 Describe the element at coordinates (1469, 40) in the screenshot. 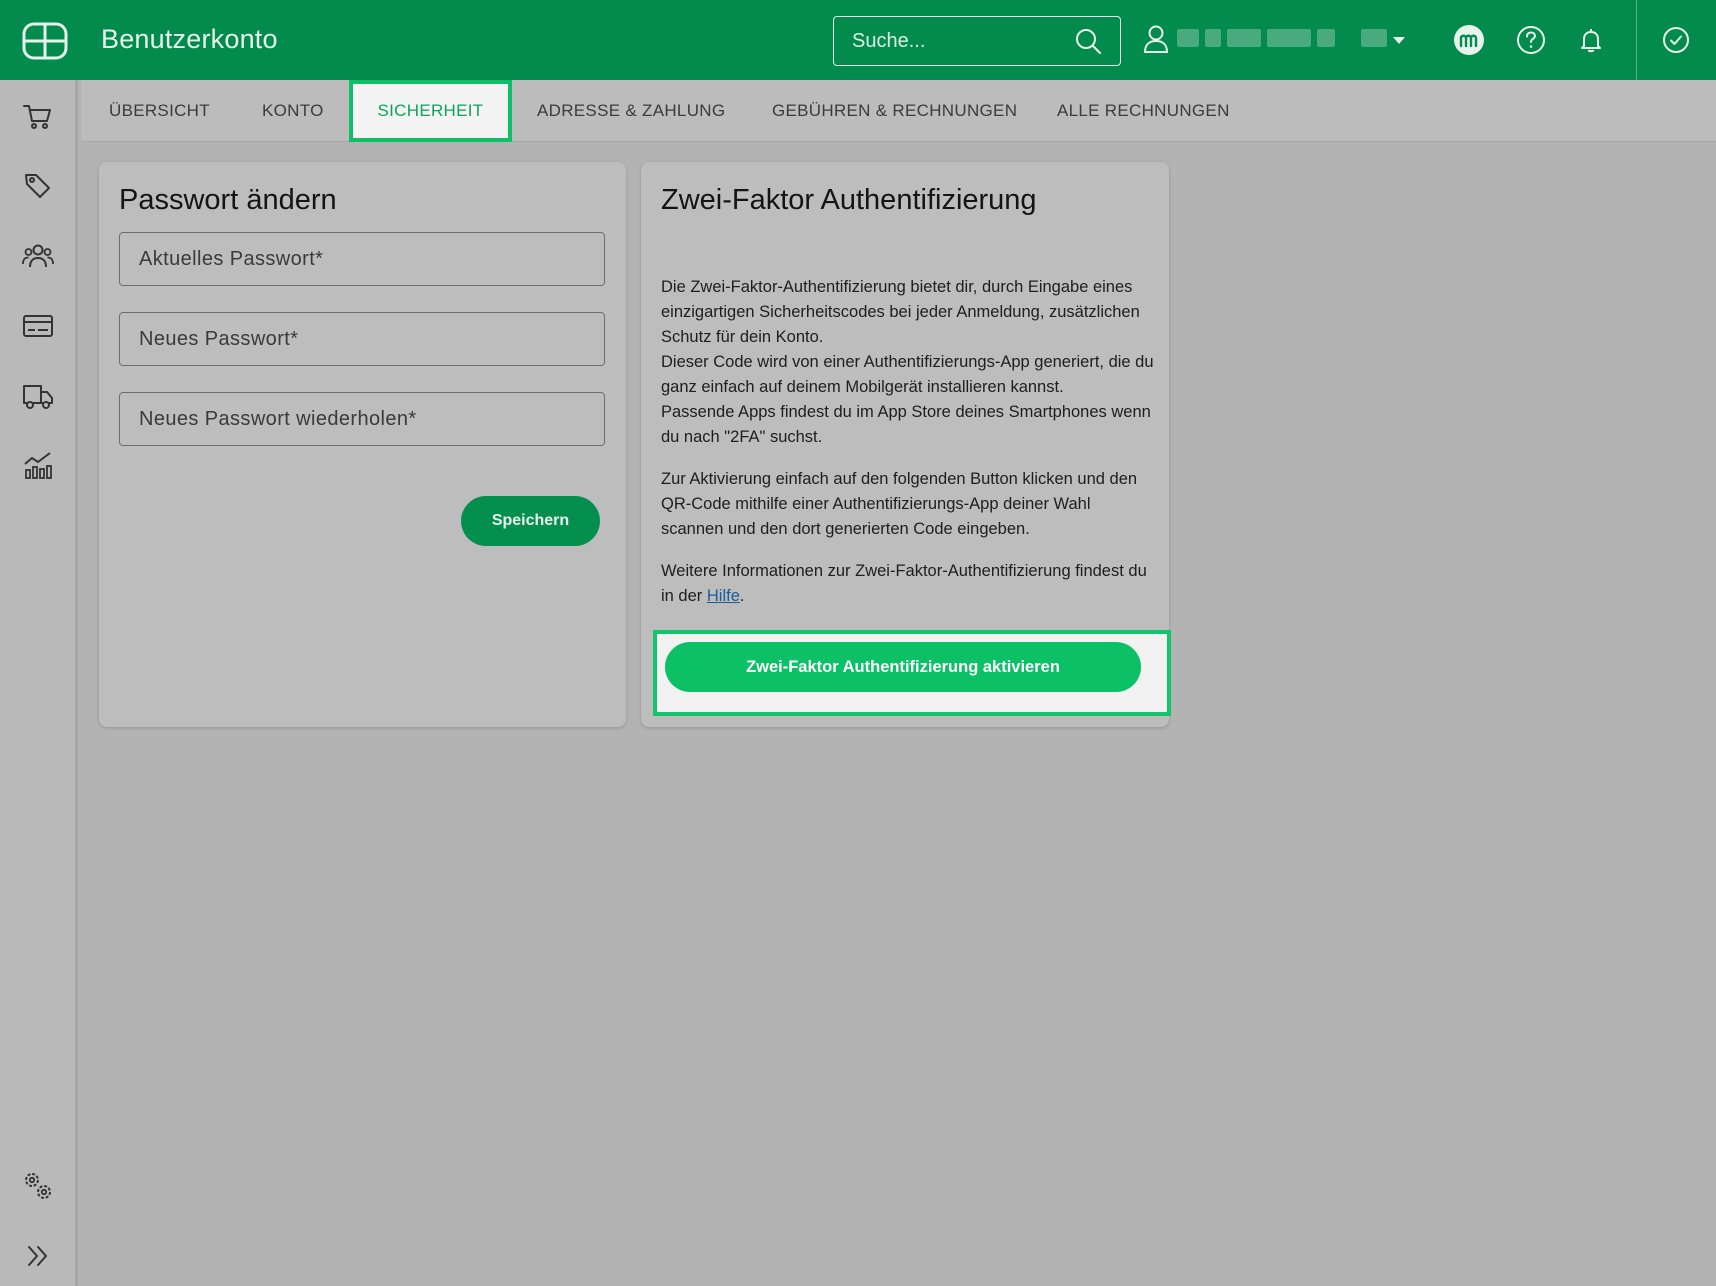

I see `marketplace-icon` at that location.